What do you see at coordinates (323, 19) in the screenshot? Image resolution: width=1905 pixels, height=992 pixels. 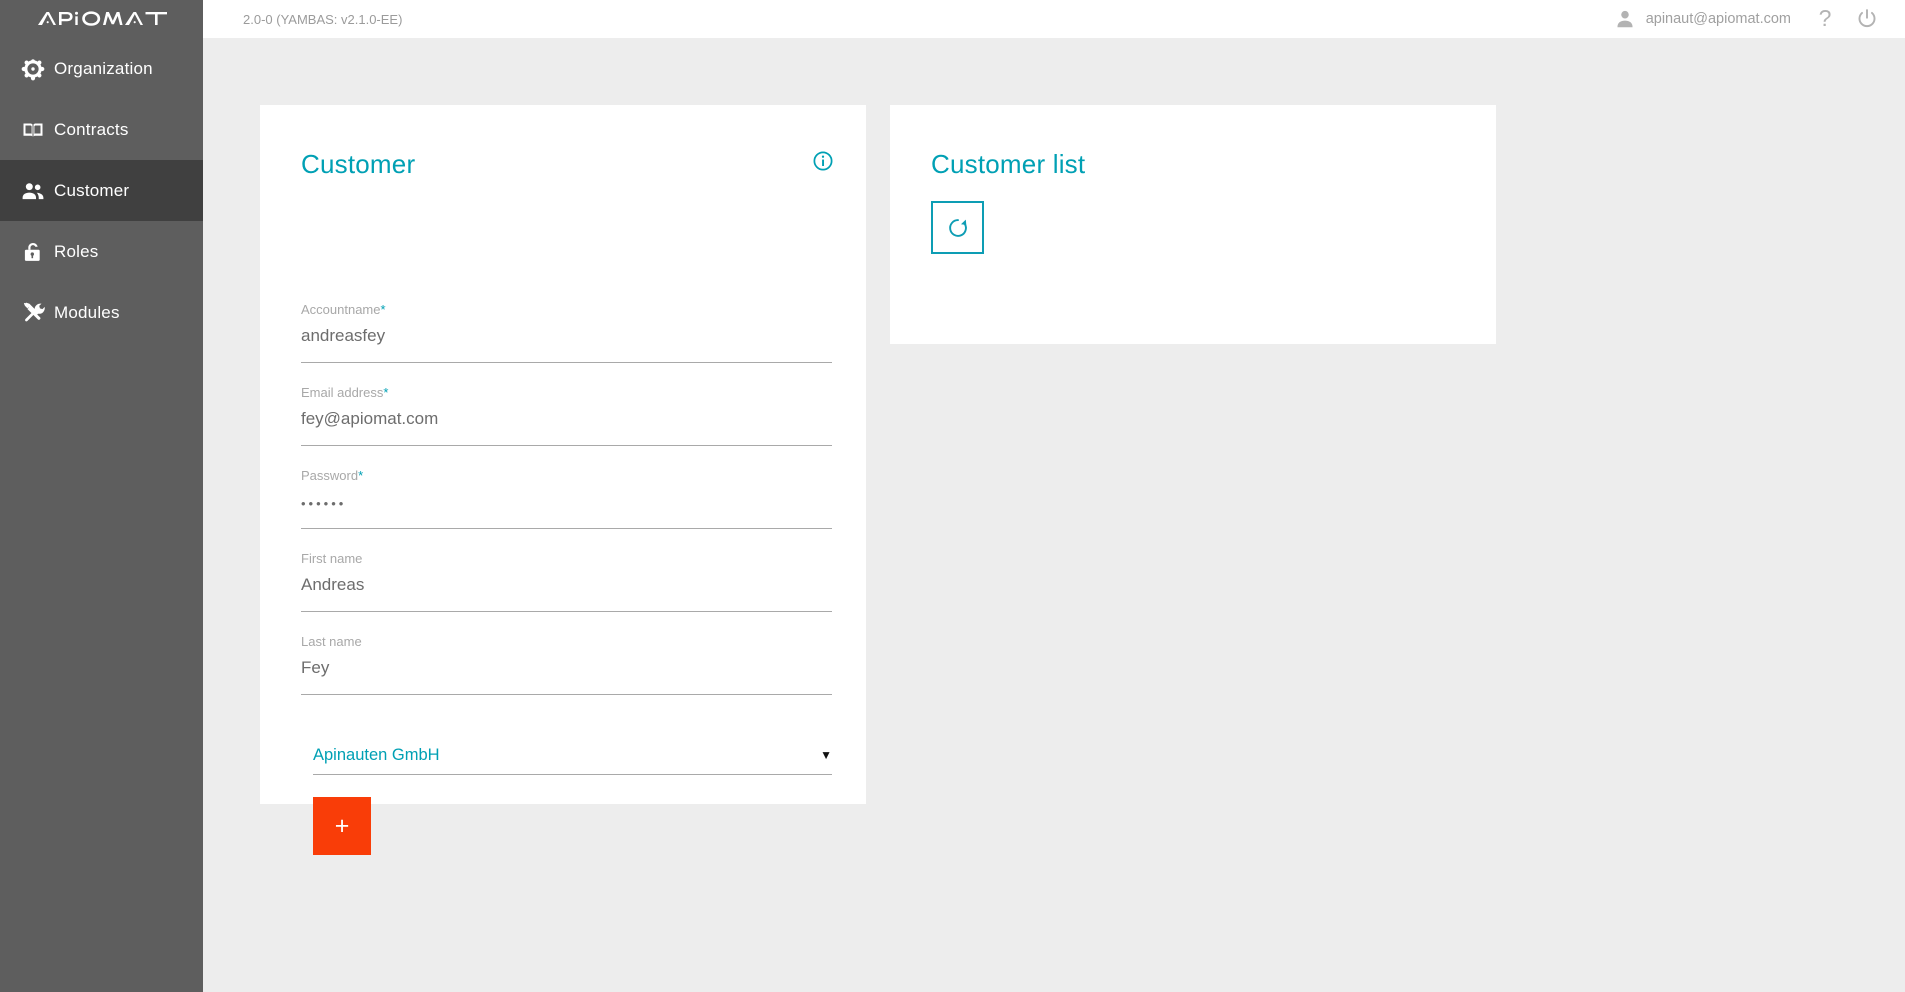 I see `version-text: 2.0-0 (YAMBAS: v2.1.0-EE)` at bounding box center [323, 19].